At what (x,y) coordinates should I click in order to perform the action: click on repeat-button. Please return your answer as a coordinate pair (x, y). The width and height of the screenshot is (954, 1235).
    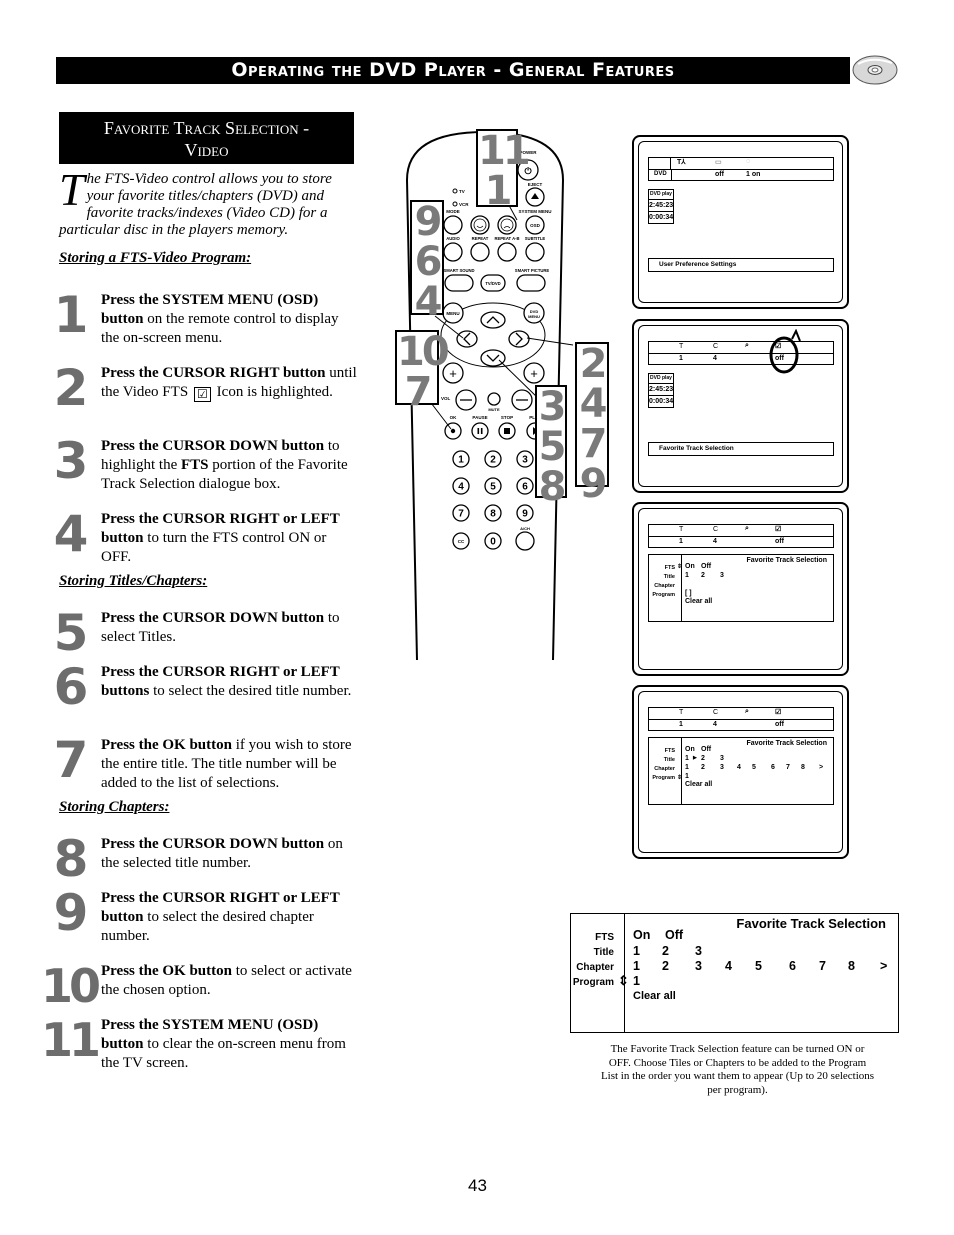
    Looking at the image, I should click on (480, 252).